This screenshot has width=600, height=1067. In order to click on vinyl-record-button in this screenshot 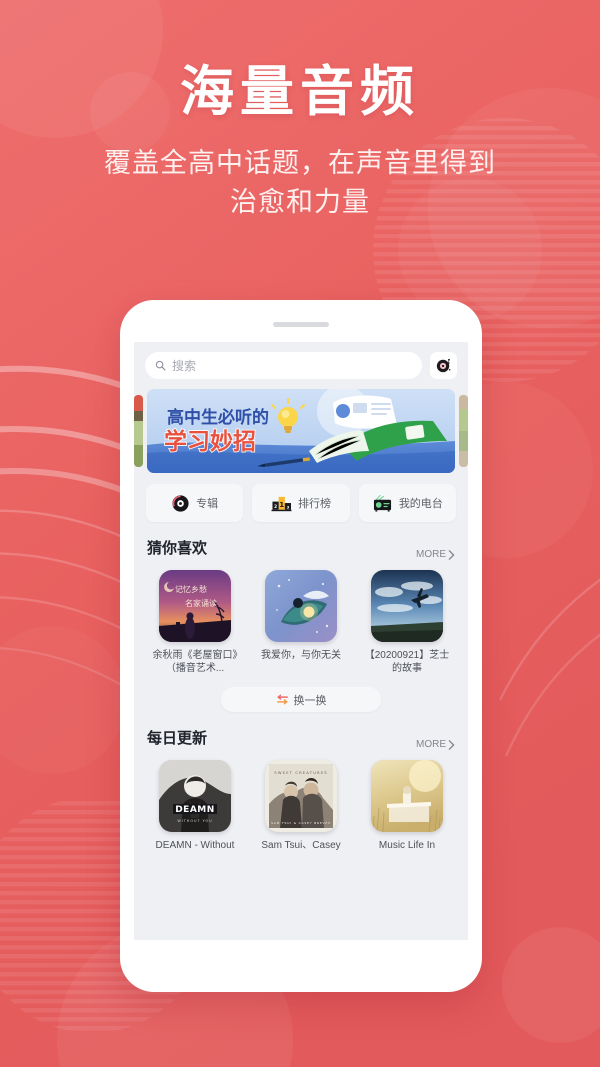, I will do `click(443, 365)`.